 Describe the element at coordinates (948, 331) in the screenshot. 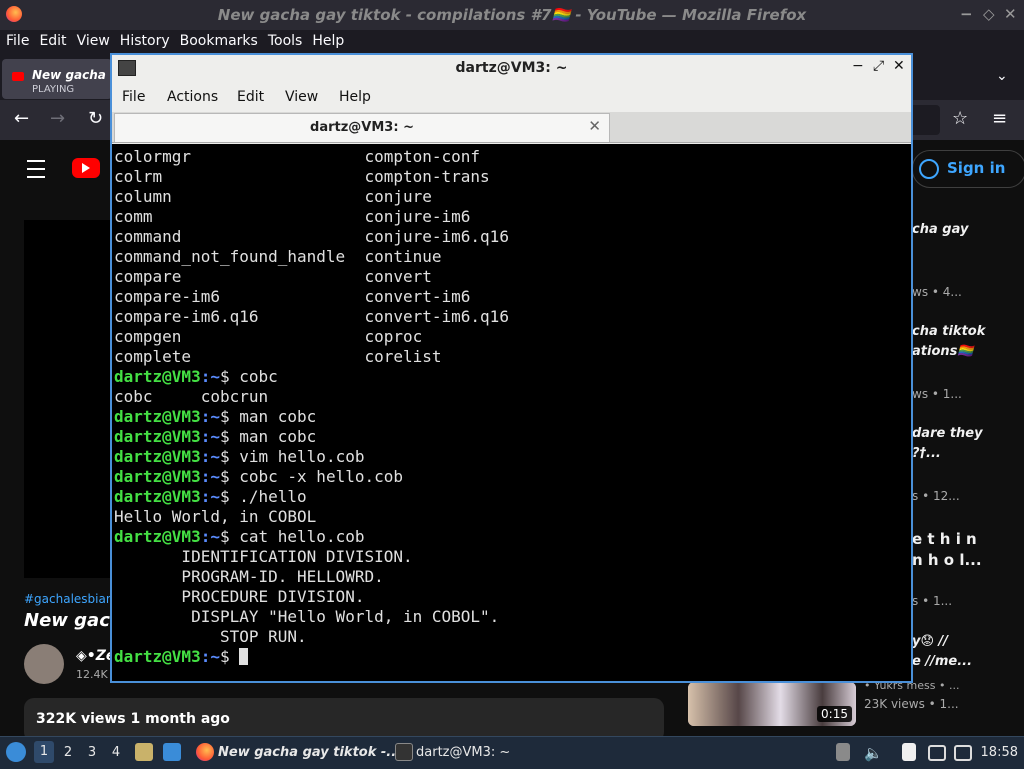

I see `sidebar-video-title: cha tiktok` at that location.